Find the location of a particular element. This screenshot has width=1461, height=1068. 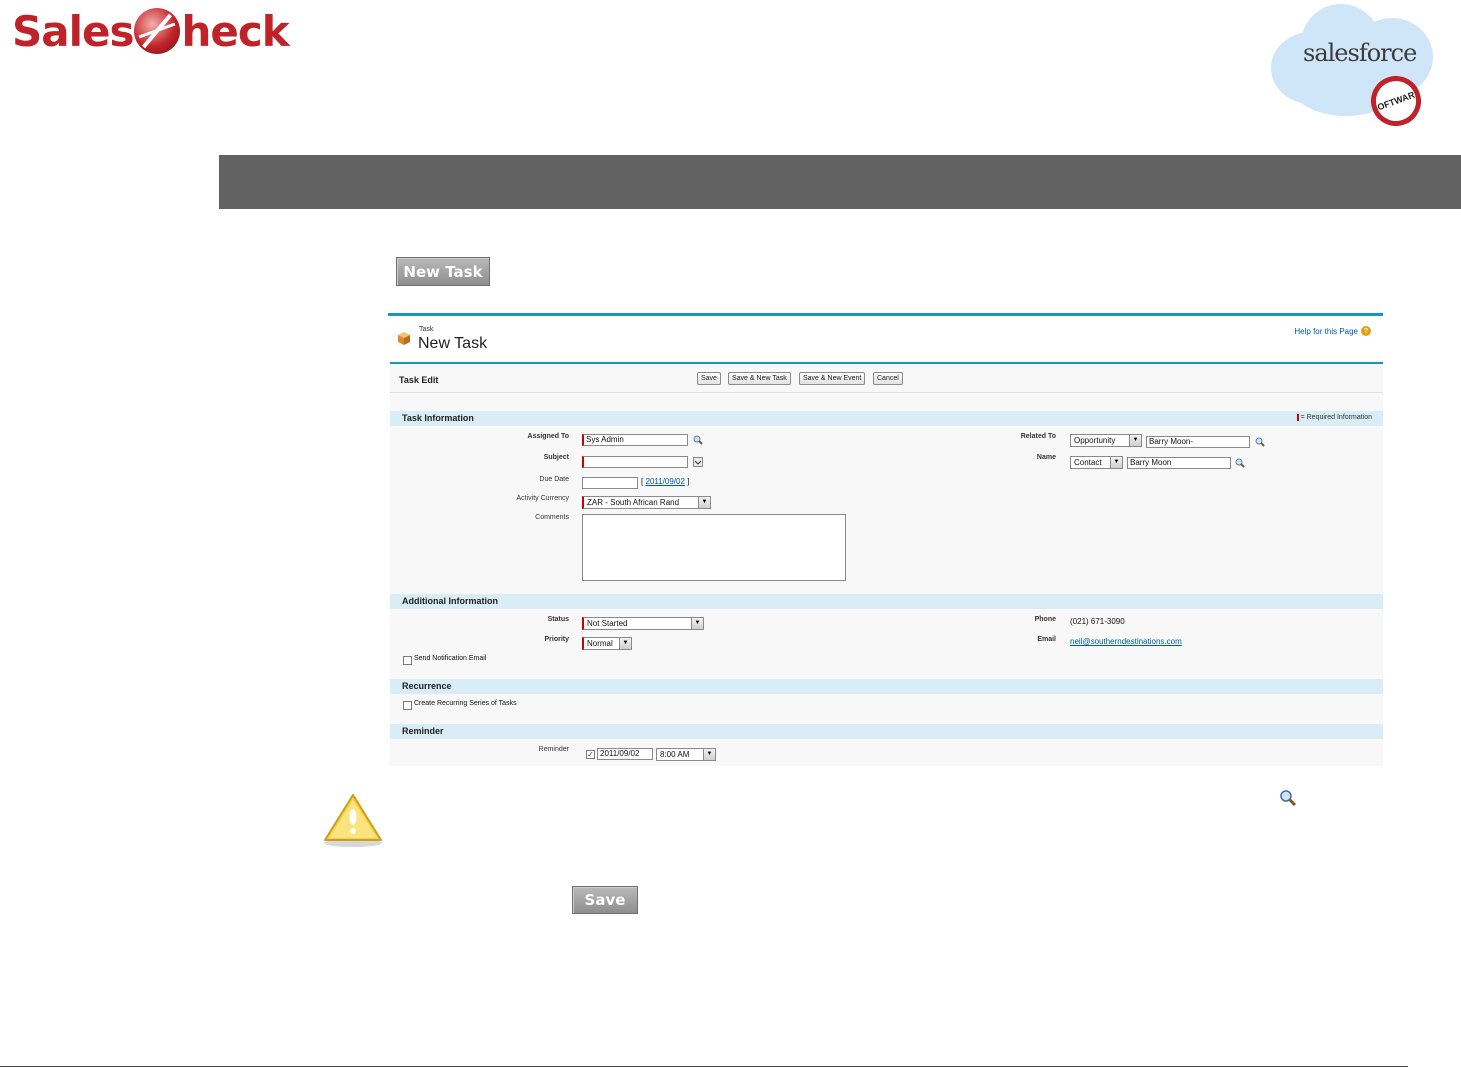

section-recurrence: Recurrence is located at coordinates (886, 686).